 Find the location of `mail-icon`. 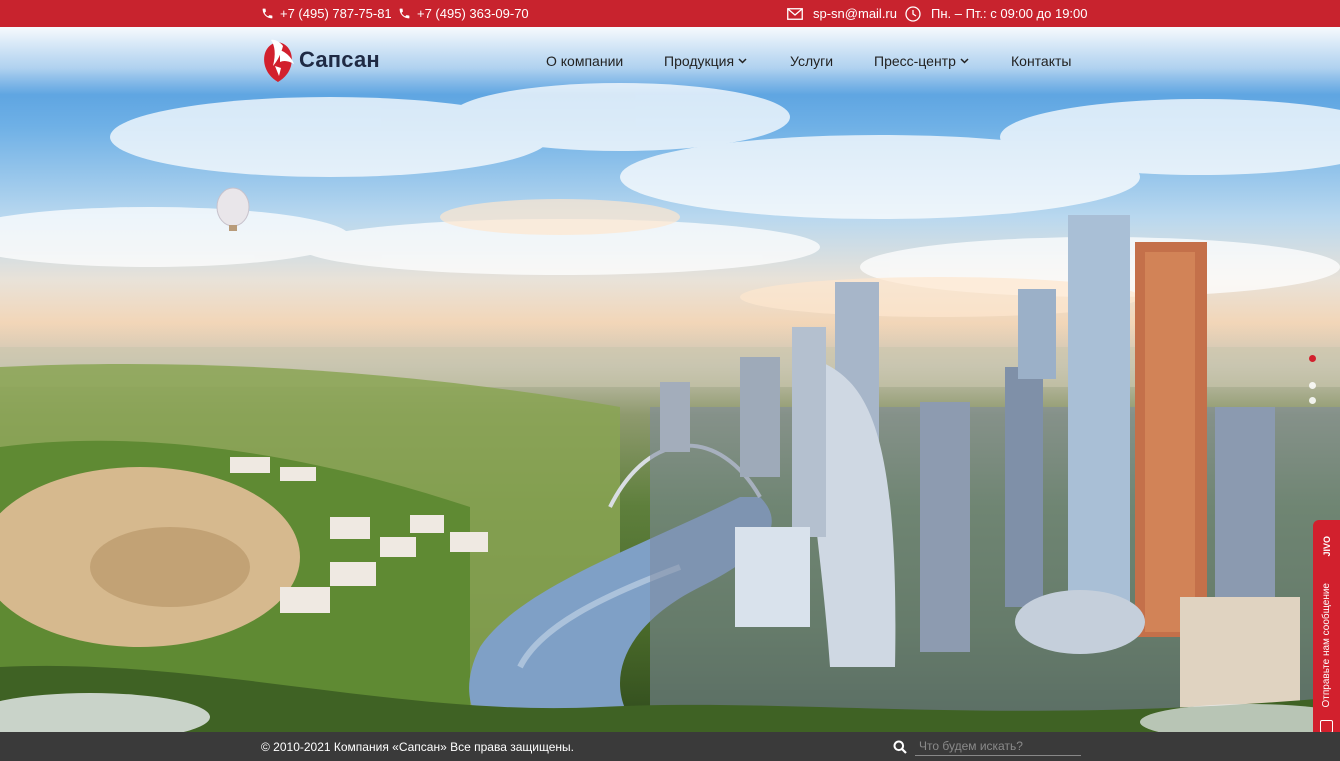

mail-icon is located at coordinates (795, 13).